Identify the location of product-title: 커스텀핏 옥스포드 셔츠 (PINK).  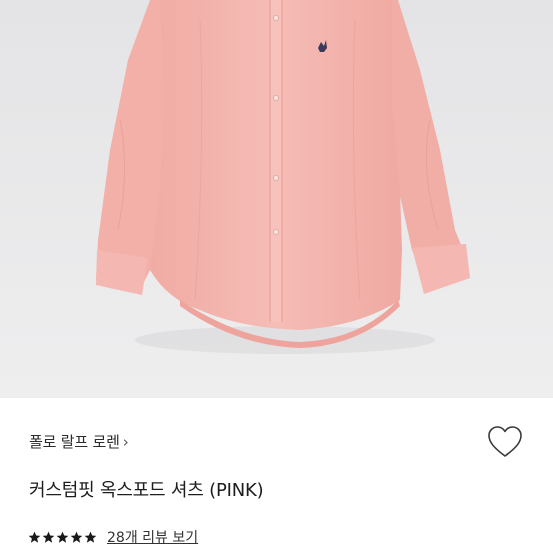
(146, 490).